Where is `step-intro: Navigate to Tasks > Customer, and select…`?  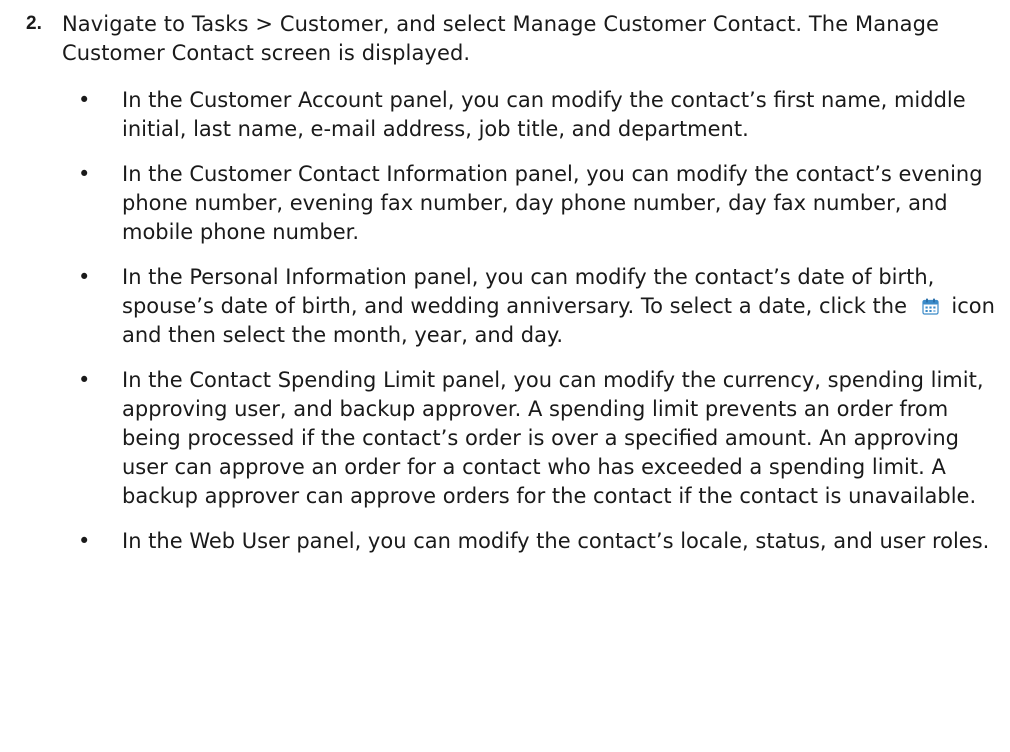 step-intro: Navigate to Tasks > Customer, and select… is located at coordinates (501, 38).